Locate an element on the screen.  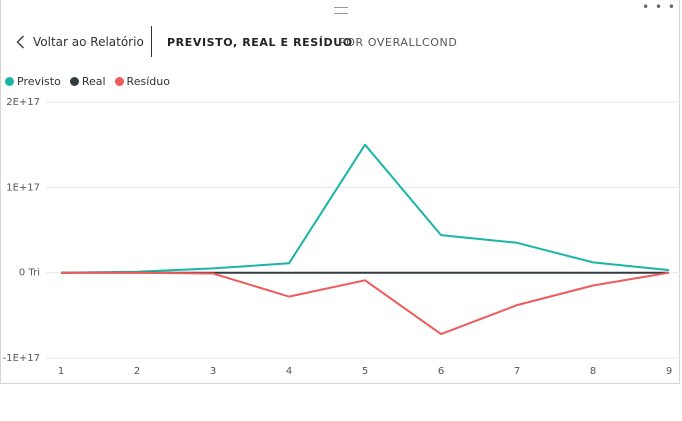
x-tick-label: 6 is located at coordinates (441, 371).